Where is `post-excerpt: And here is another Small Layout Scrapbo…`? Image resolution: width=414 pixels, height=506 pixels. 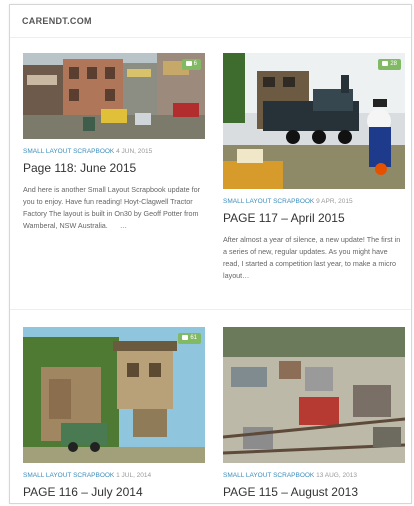
post-excerpt: And here is another Small Layout Scrapbo… is located at coordinates (114, 208).